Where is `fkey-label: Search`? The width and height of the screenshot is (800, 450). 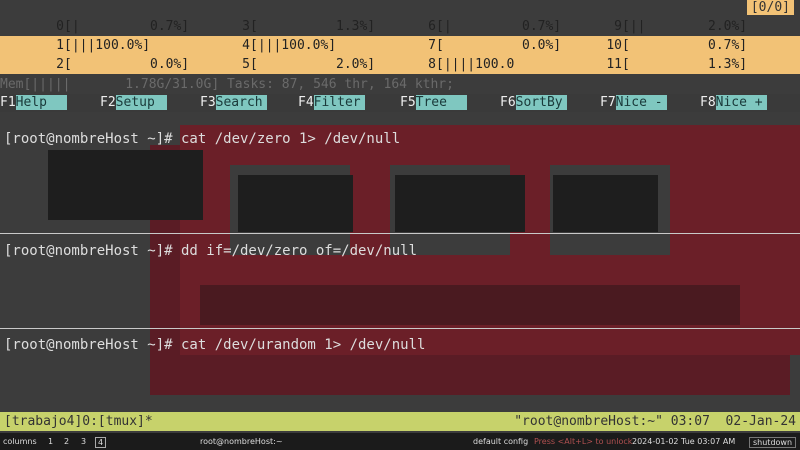 fkey-label: Search is located at coordinates (241, 102).